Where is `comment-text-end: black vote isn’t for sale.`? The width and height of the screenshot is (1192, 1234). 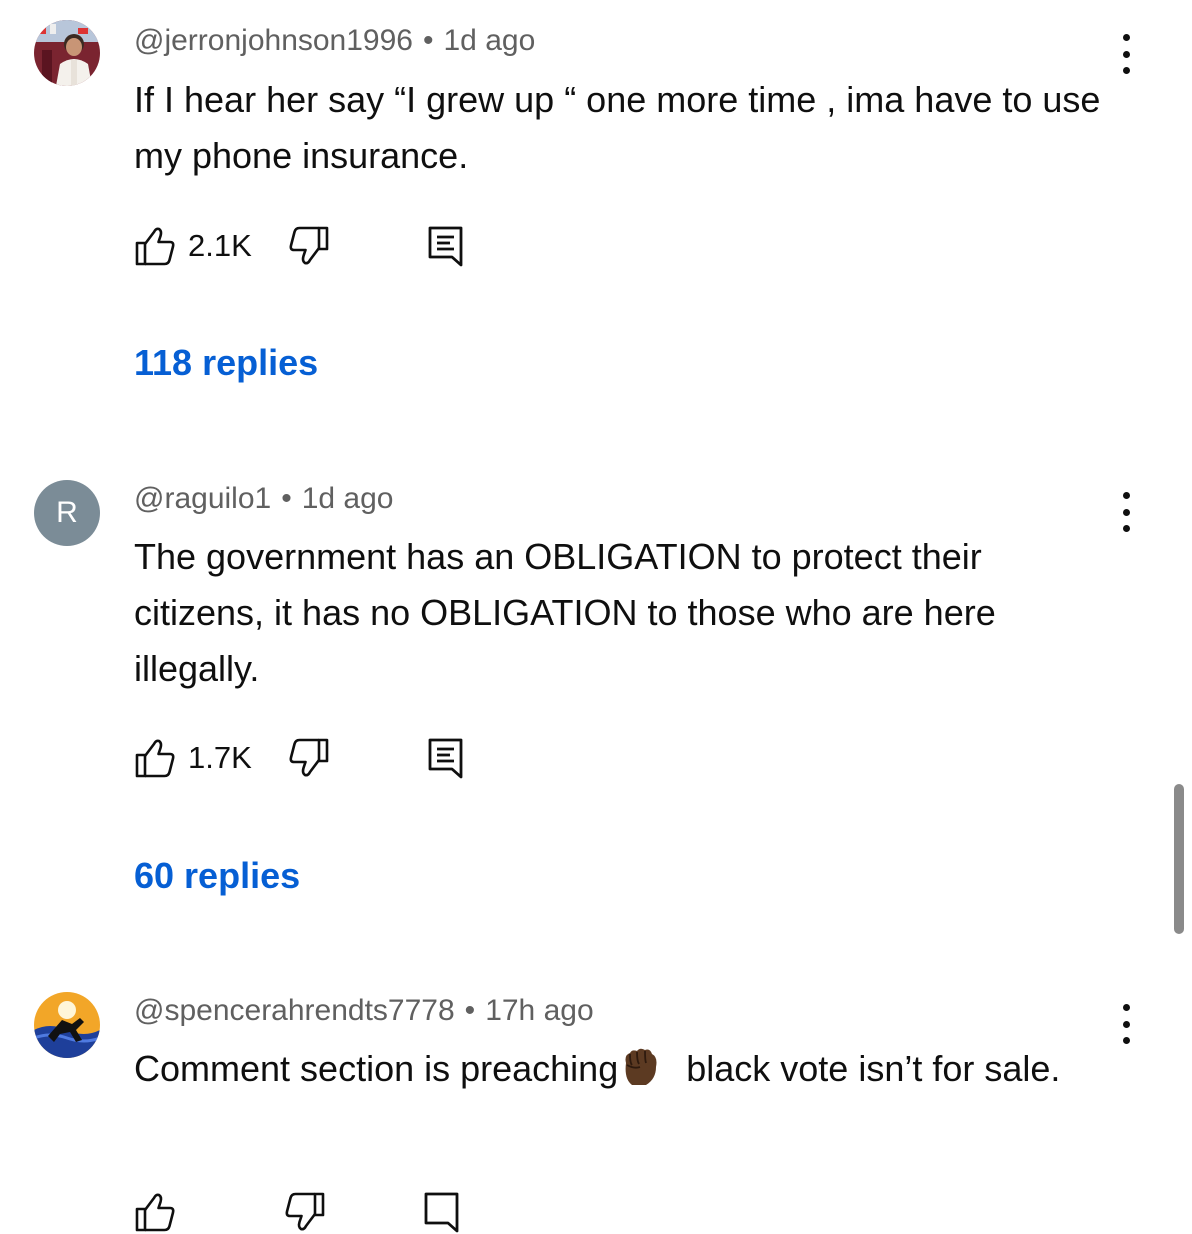 comment-text-end: black vote isn’t for sale. is located at coordinates (868, 1068).